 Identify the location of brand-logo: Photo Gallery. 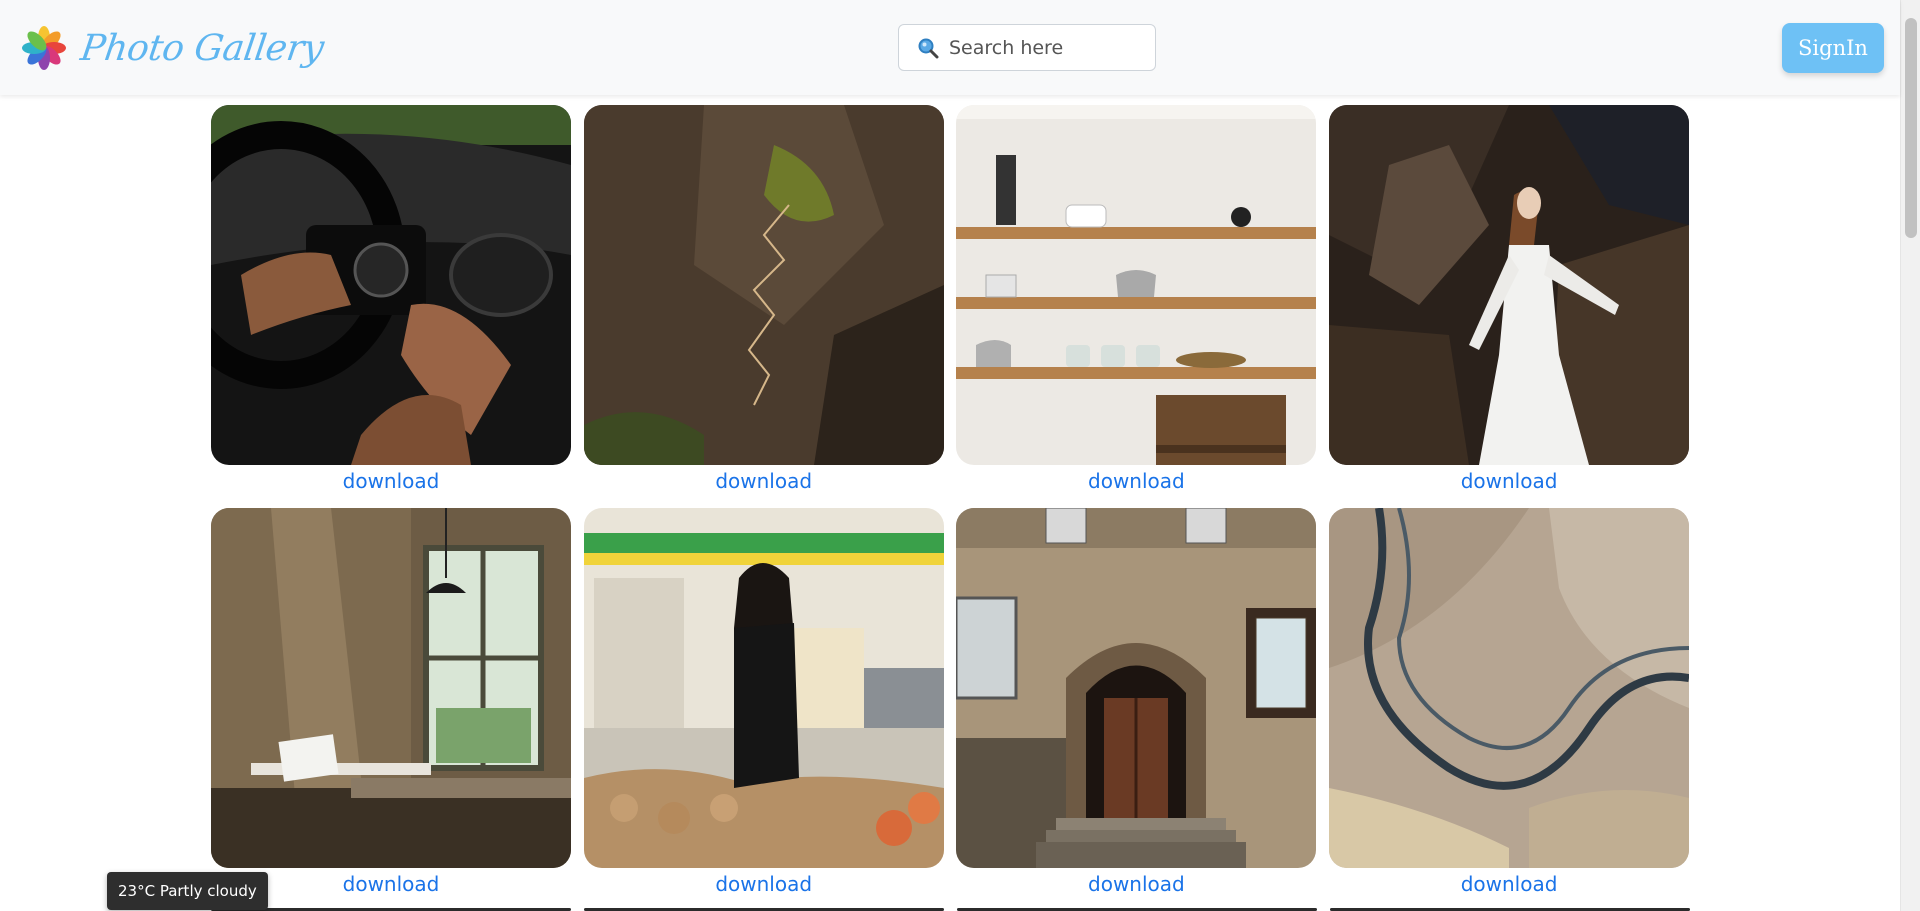
(173, 48).